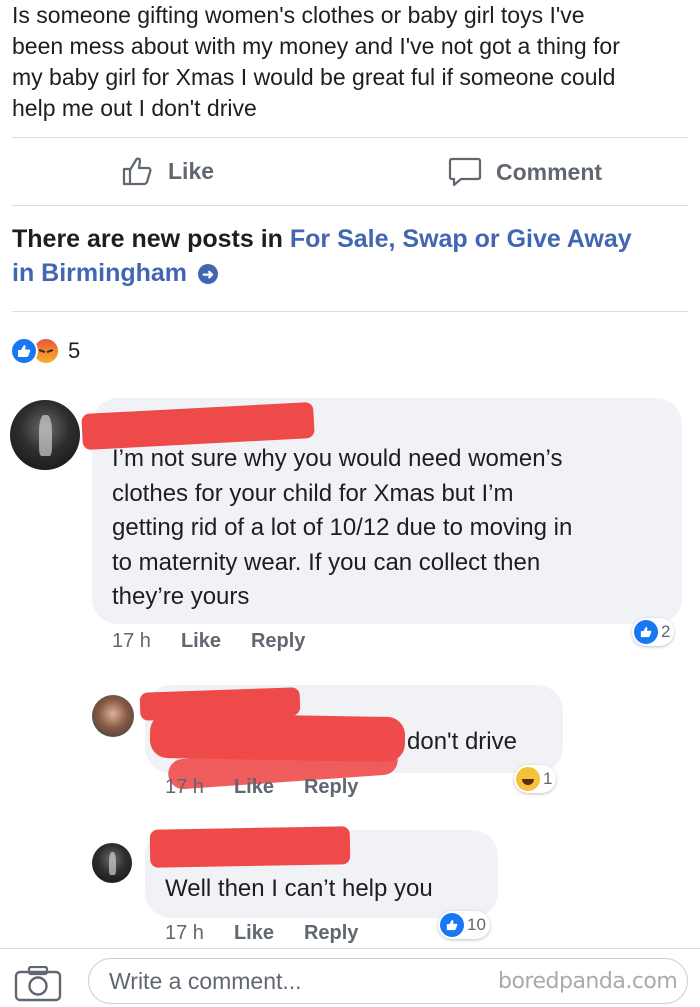  I want to click on reply-text: Well then I can’t help you, so click(299, 888).